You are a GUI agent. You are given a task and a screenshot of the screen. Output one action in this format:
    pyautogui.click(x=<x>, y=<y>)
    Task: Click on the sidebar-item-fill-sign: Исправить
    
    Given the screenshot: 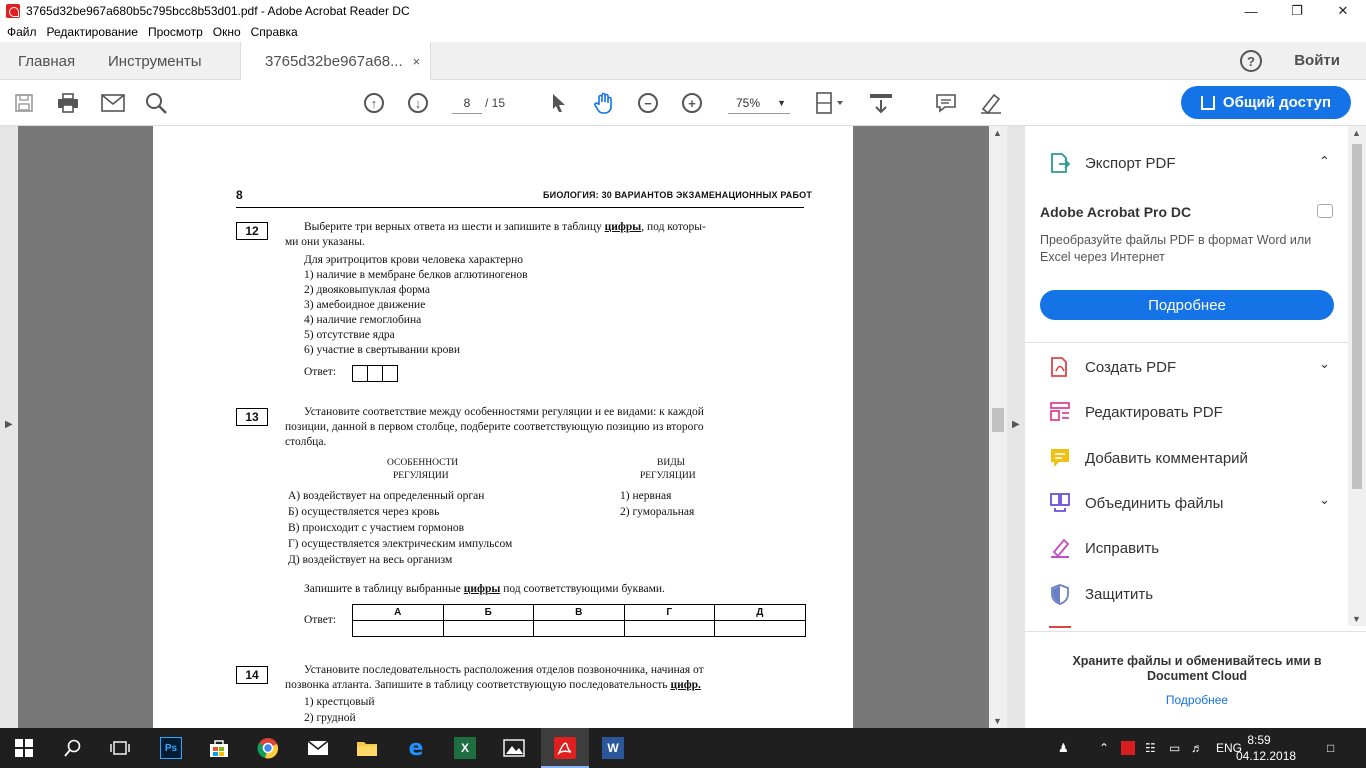 What is the action you would take?
    pyautogui.click(x=1104, y=548)
    